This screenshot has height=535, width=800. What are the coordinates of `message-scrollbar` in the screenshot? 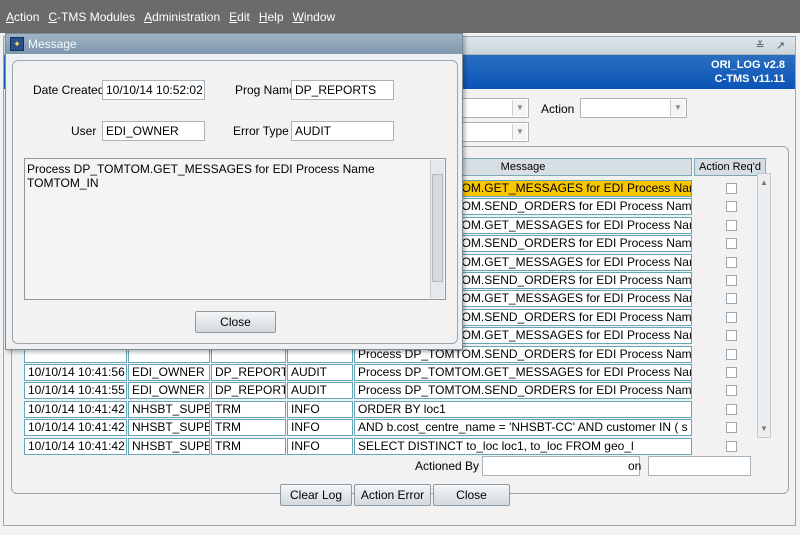 It's located at (437, 229).